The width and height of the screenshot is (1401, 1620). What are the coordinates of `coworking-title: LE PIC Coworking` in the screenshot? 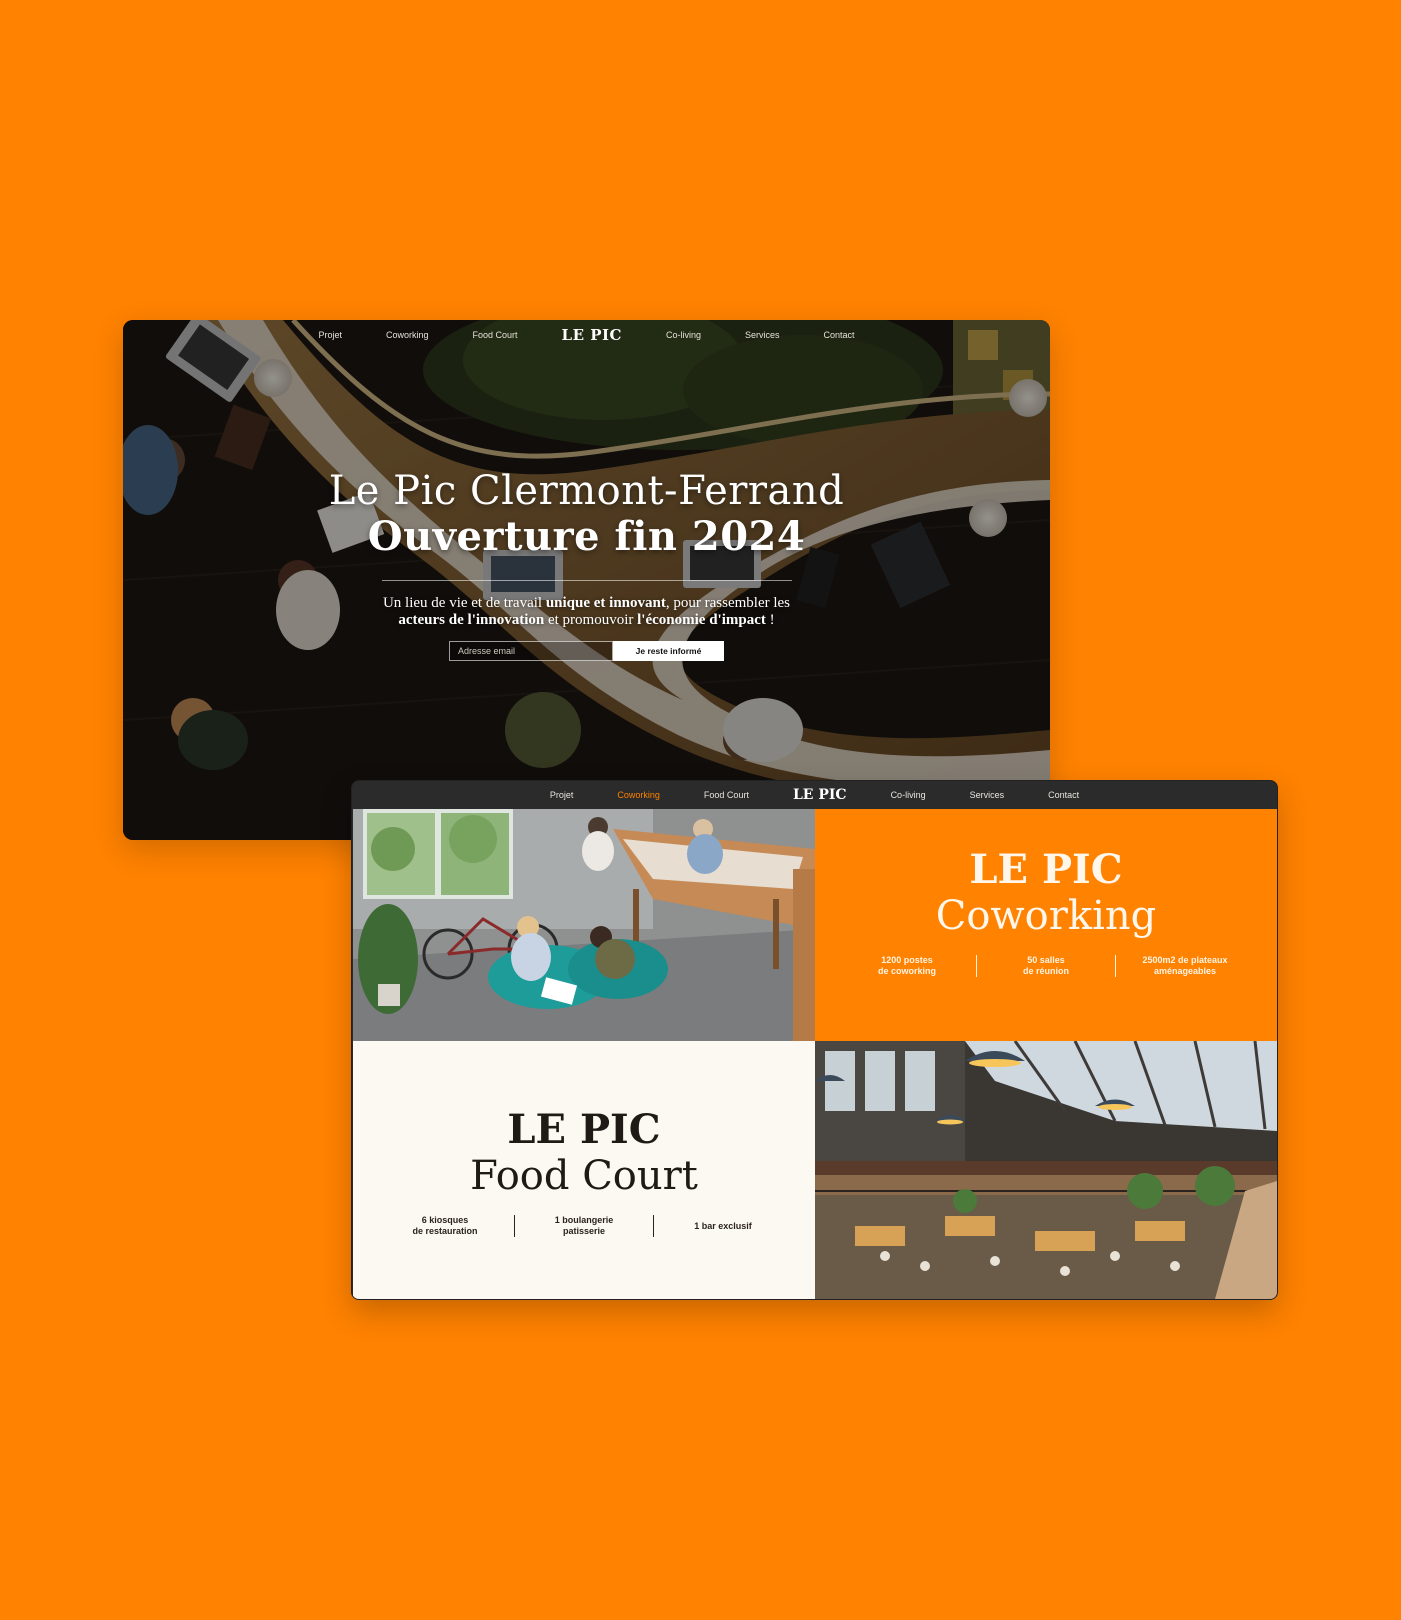 It's located at (1046, 893).